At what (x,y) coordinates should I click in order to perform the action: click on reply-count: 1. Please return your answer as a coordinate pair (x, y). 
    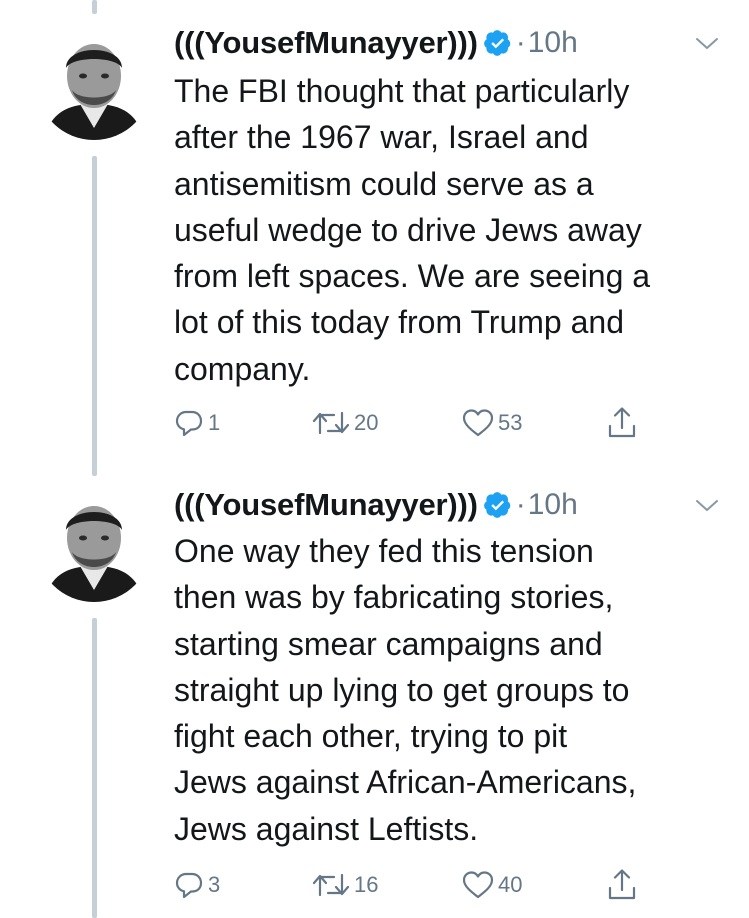
    Looking at the image, I should click on (214, 422).